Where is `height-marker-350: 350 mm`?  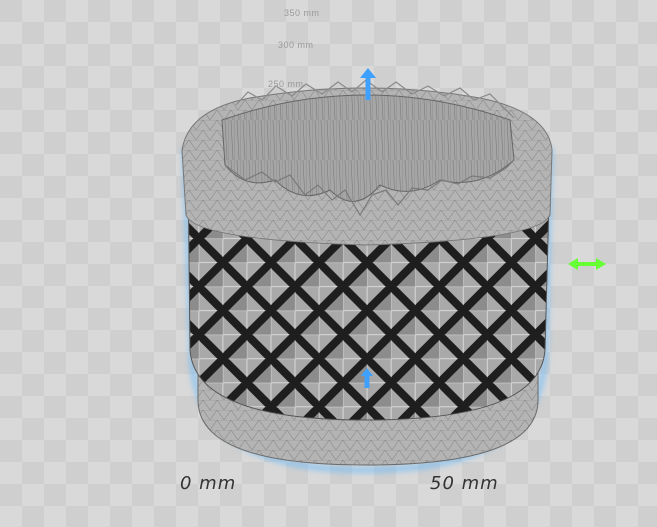 height-marker-350: 350 mm is located at coordinates (302, 13).